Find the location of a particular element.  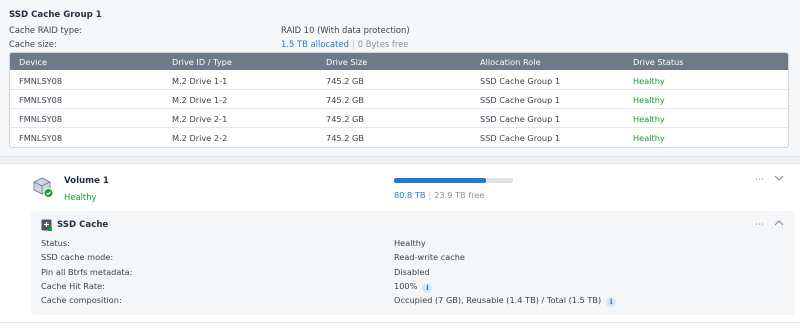

pin-metadata-value: Disabled is located at coordinates (412, 272).